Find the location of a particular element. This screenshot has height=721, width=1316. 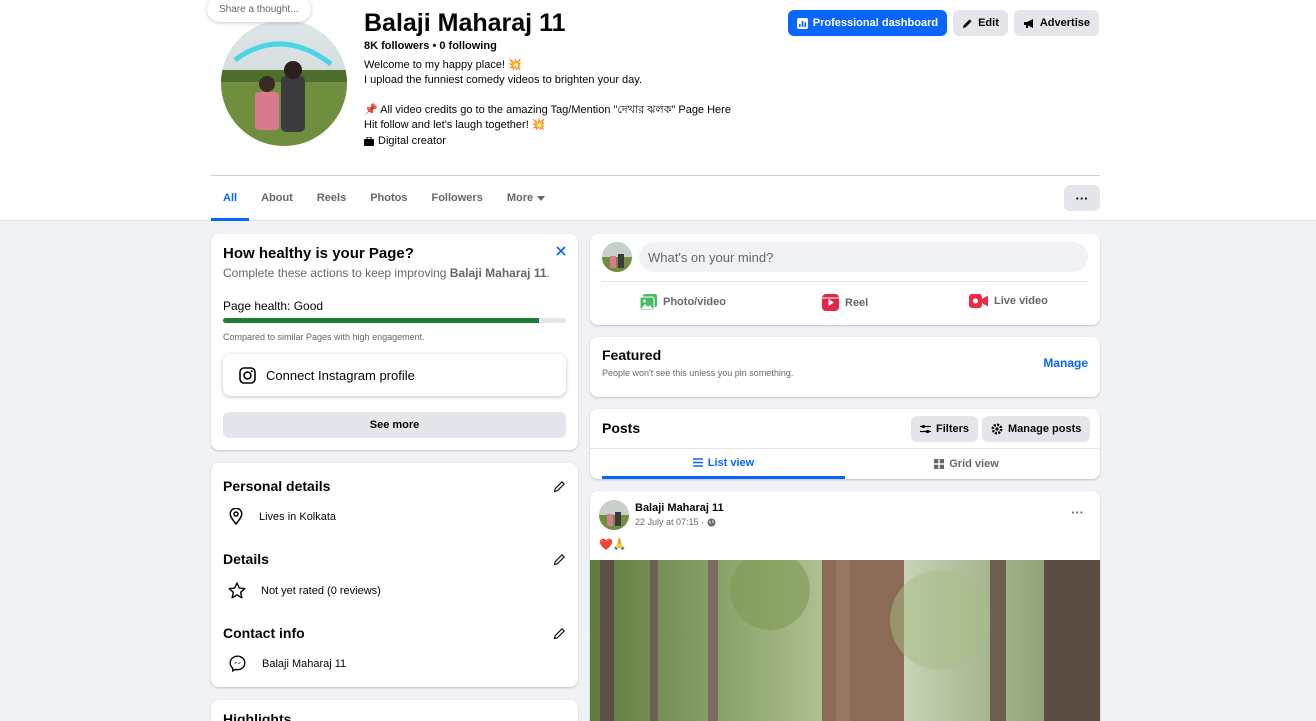

list-view-tab: List view is located at coordinates (723, 464).